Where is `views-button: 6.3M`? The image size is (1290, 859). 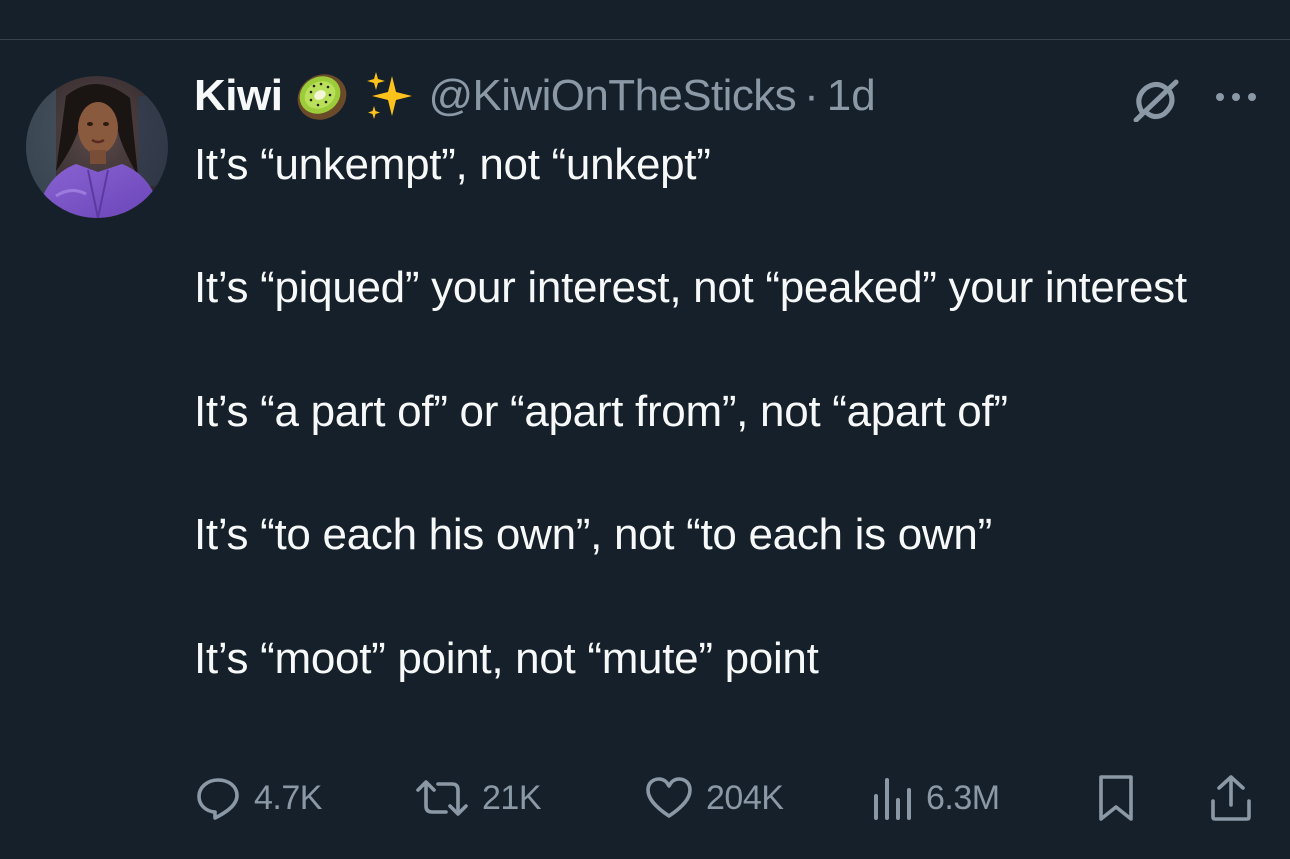 views-button: 6.3M is located at coordinates (935, 798).